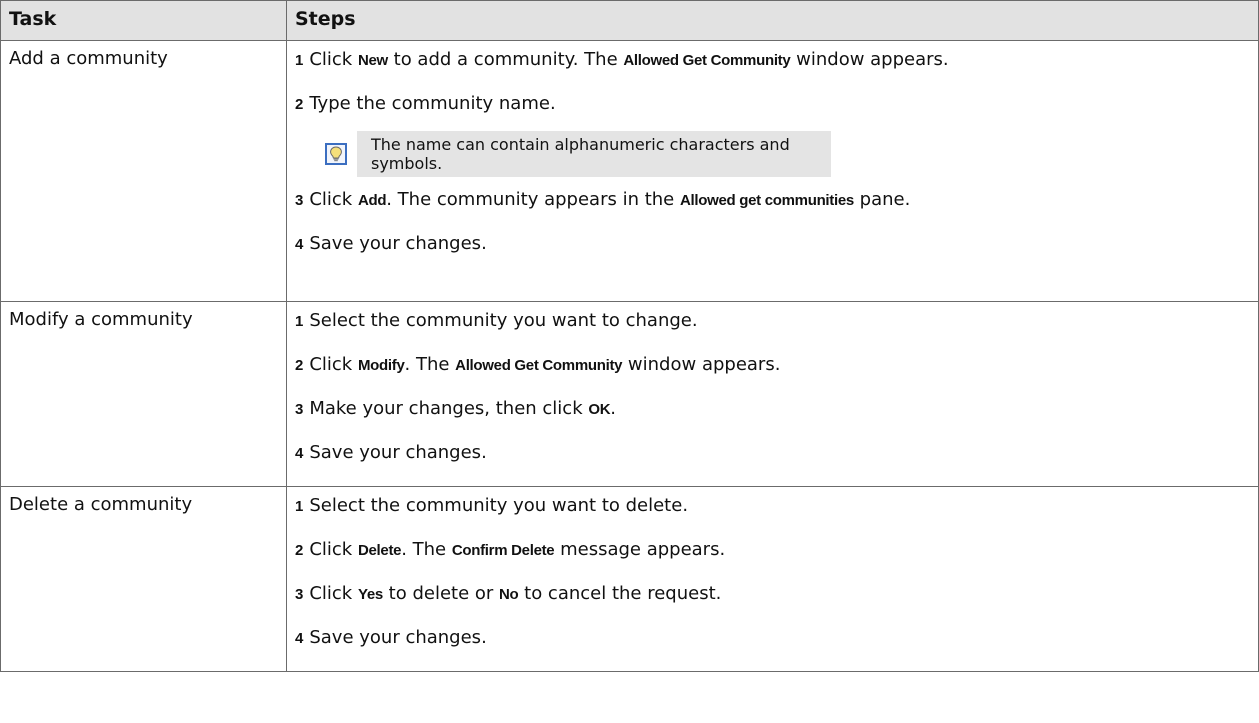 This screenshot has height=723, width=1259. I want to click on step-text: . The community appears in the, so click(533, 199).